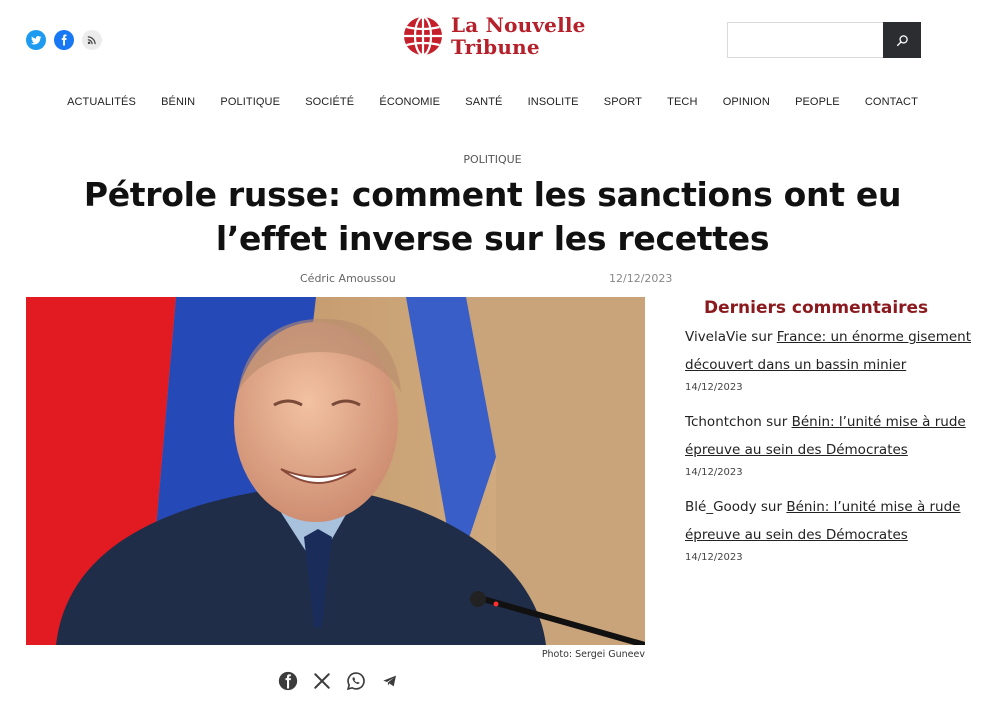 This screenshot has height=704, width=985. What do you see at coordinates (723, 422) in the screenshot?
I see `comment-author: Tchontchon` at bounding box center [723, 422].